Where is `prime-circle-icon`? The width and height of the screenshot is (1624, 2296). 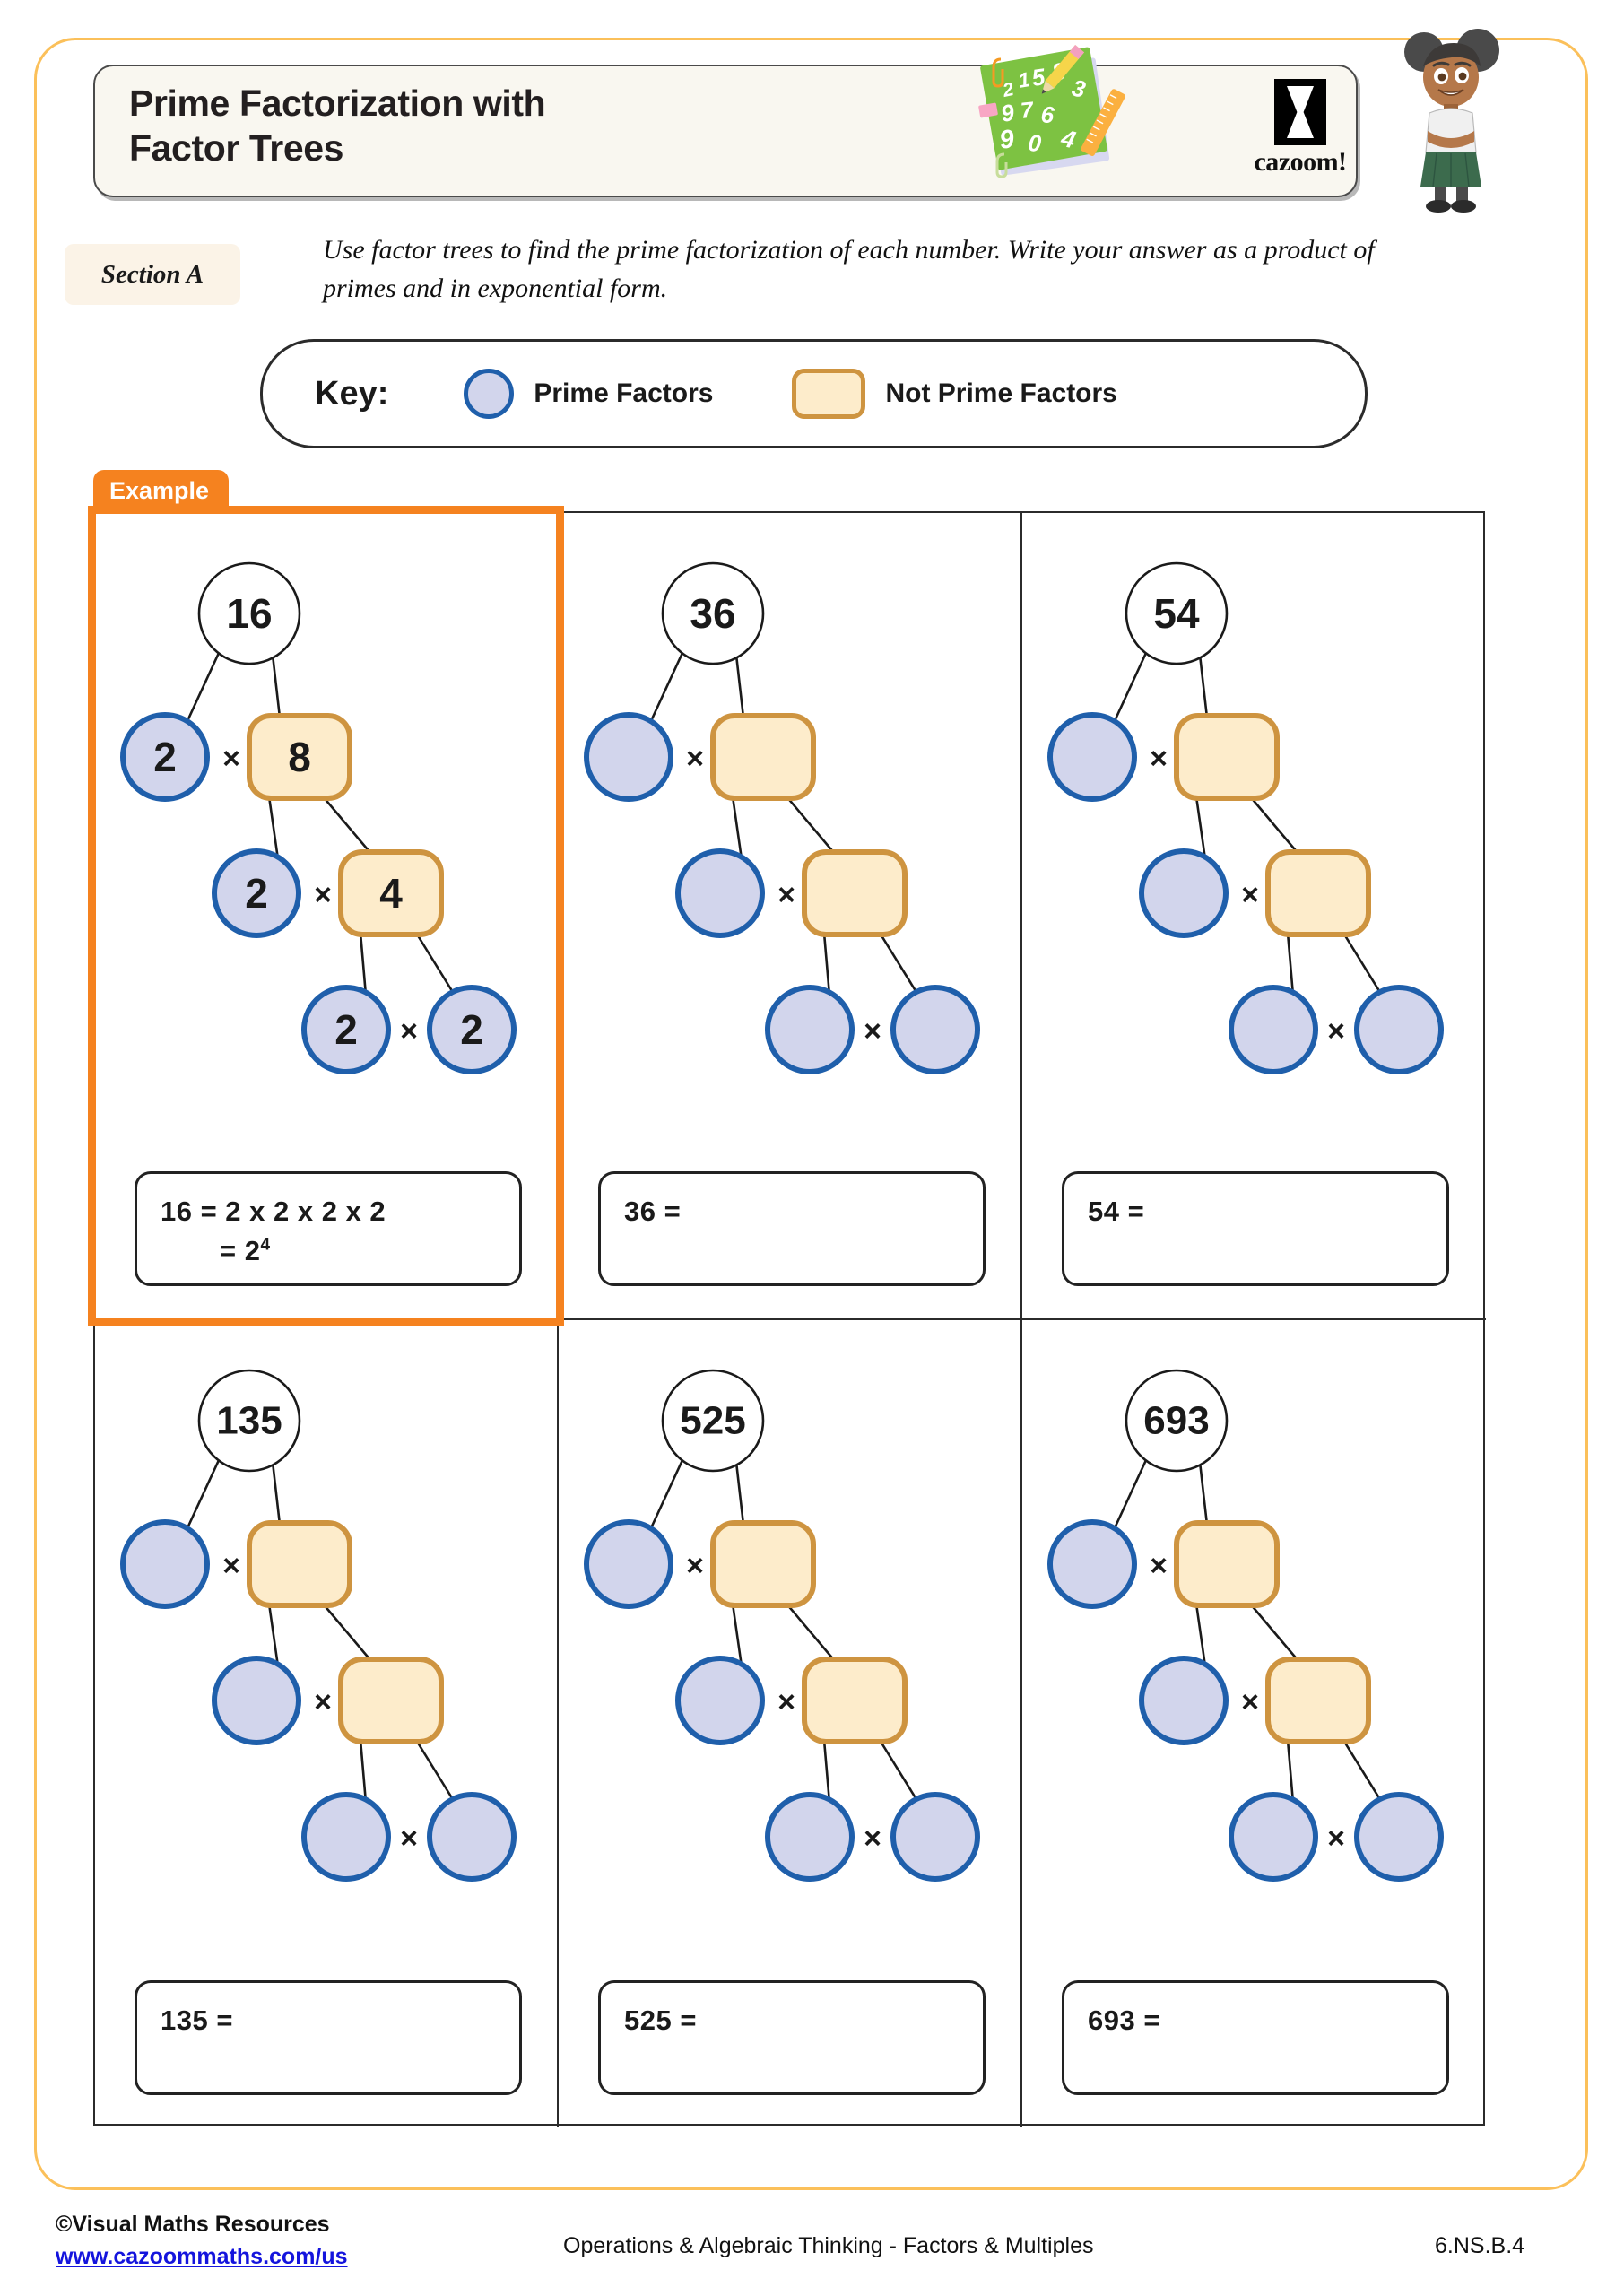 prime-circle-icon is located at coordinates (489, 394).